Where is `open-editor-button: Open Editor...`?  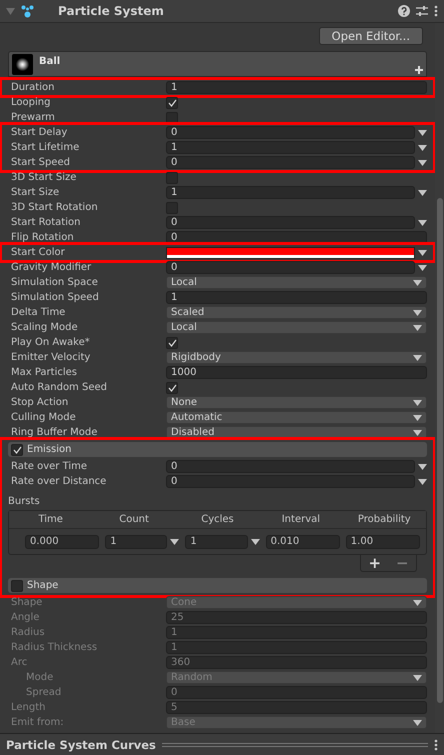 open-editor-button: Open Editor... is located at coordinates (370, 36).